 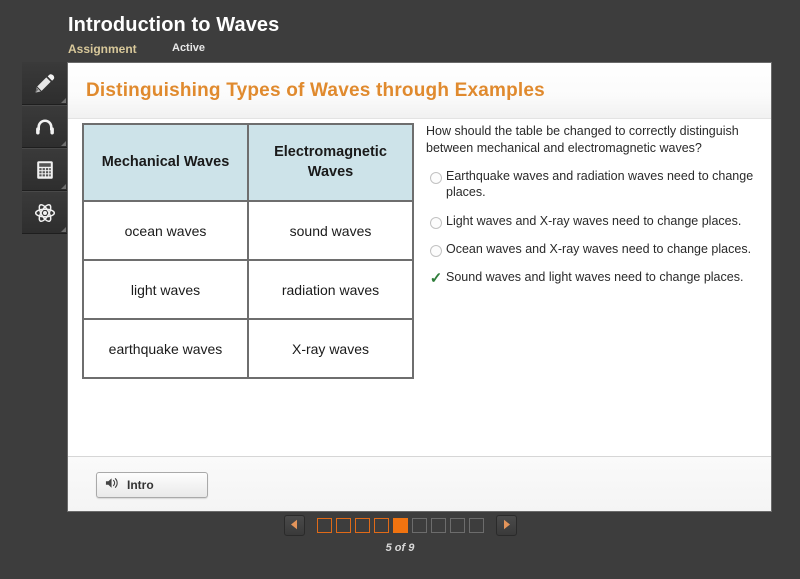 What do you see at coordinates (165, 348) in the screenshot?
I see `table-cell: earthquake waves` at bounding box center [165, 348].